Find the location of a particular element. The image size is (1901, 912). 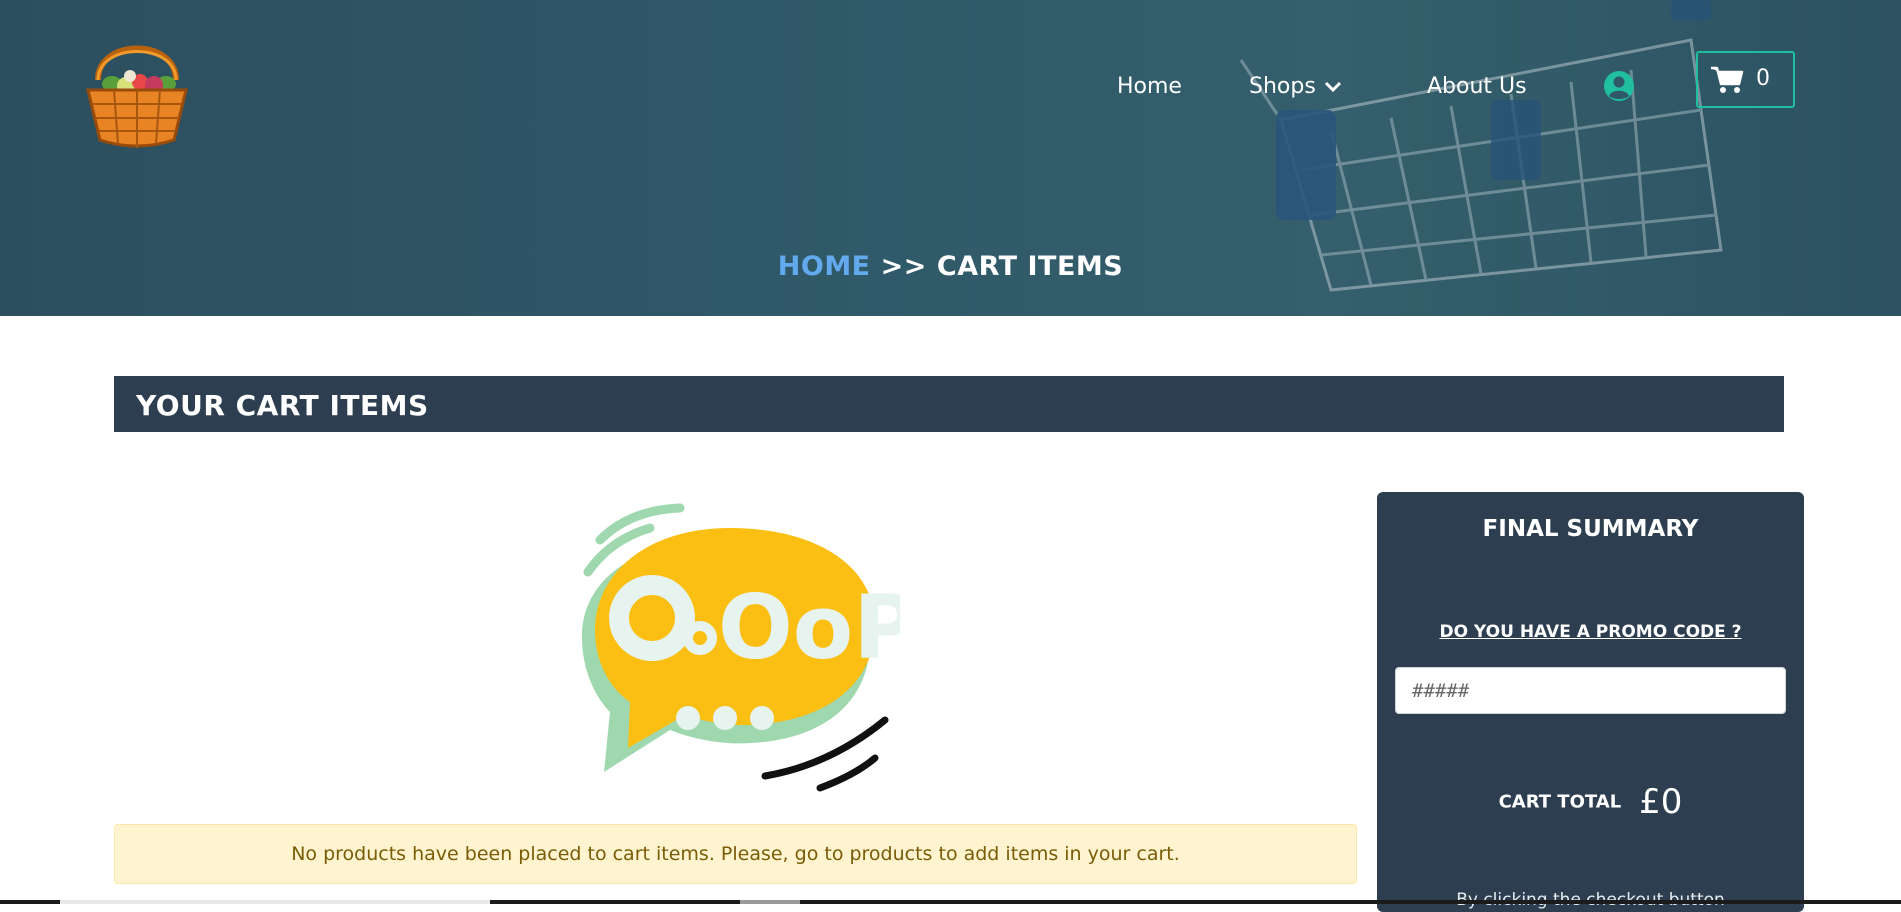

cart-count-badge: 0 is located at coordinates (1763, 78).